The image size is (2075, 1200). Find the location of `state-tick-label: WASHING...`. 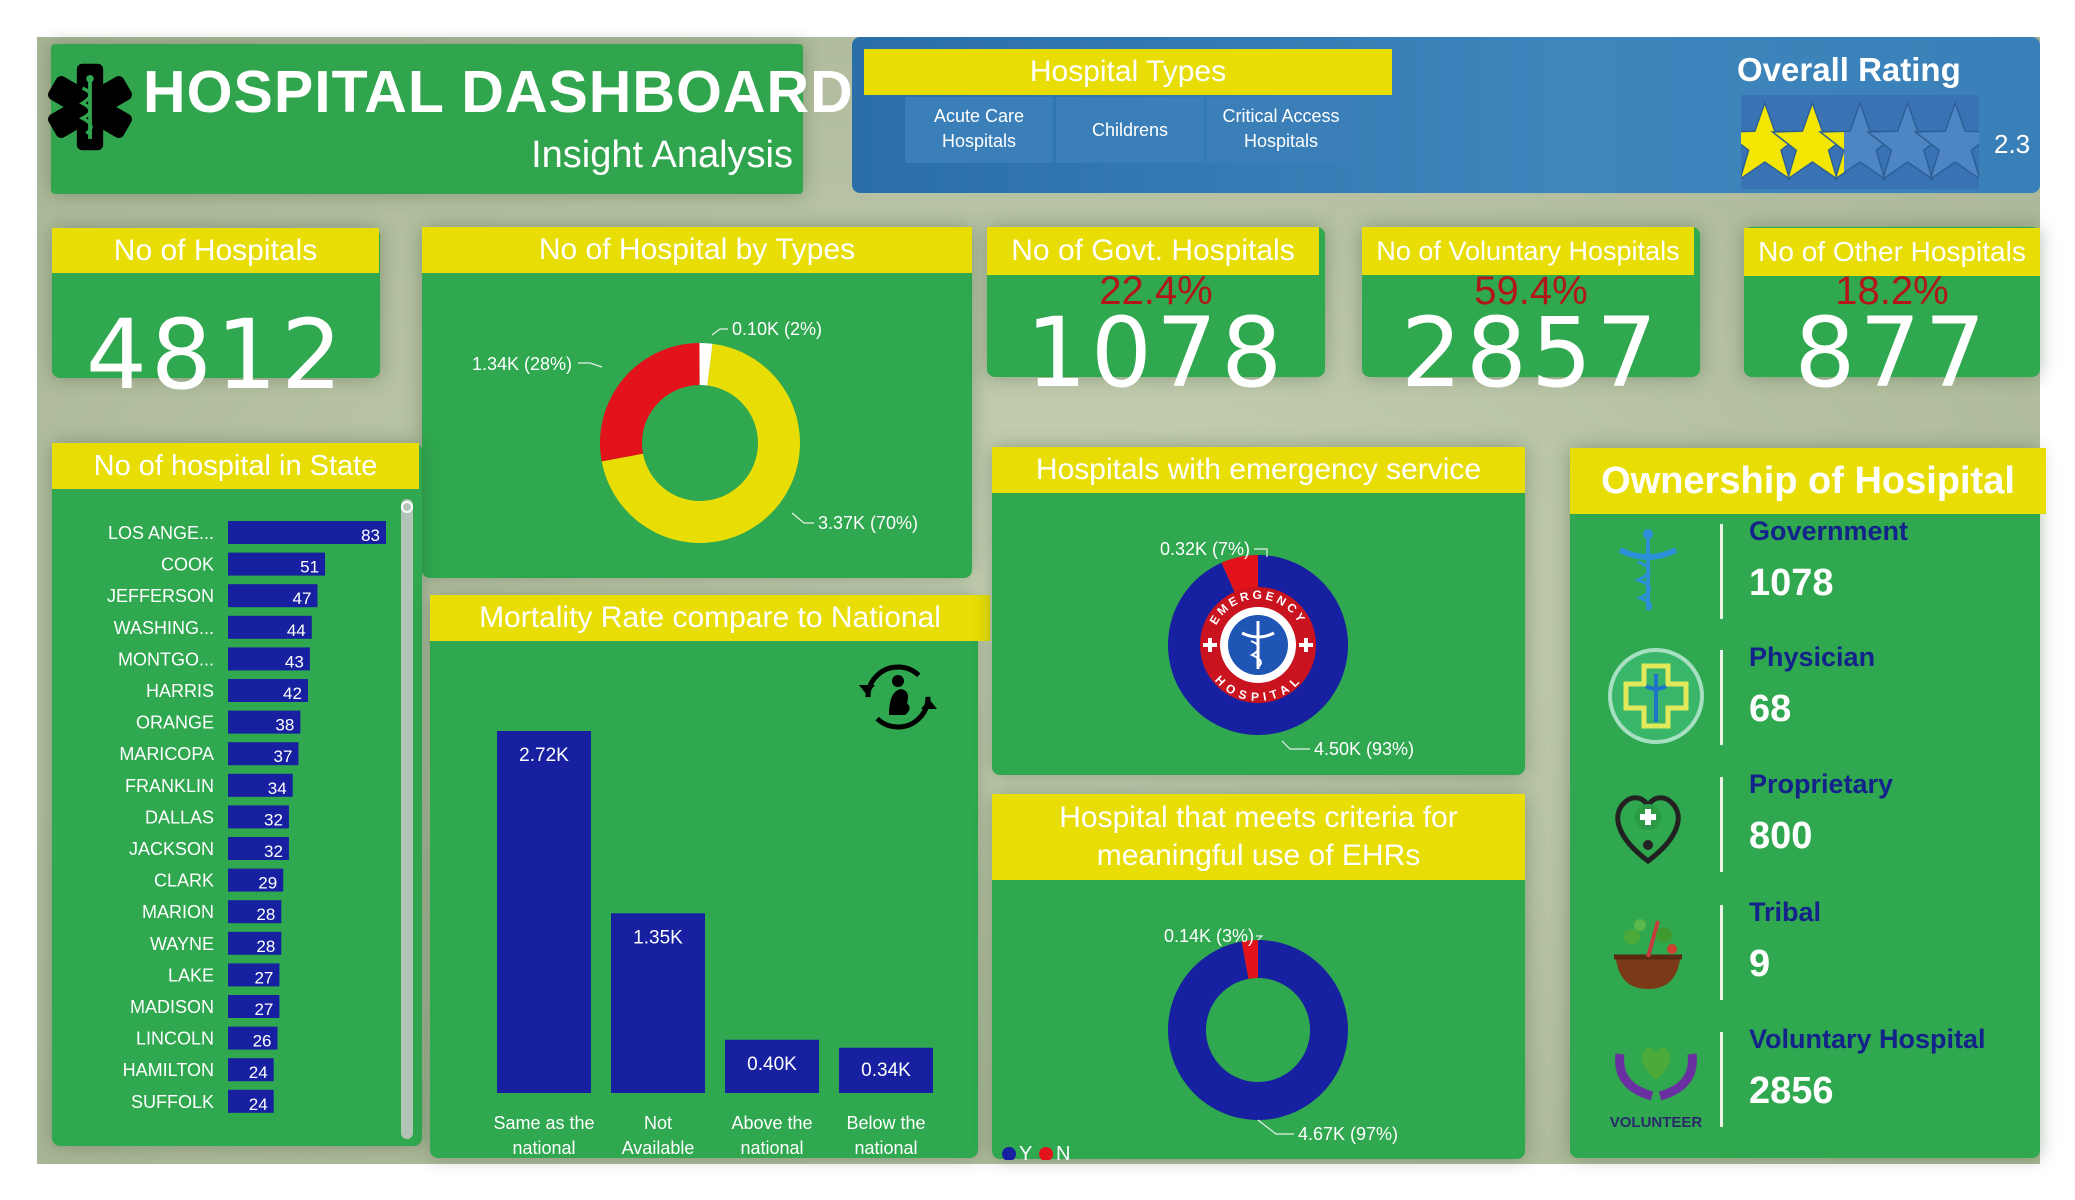

state-tick-label: WASHING... is located at coordinates (164, 628).